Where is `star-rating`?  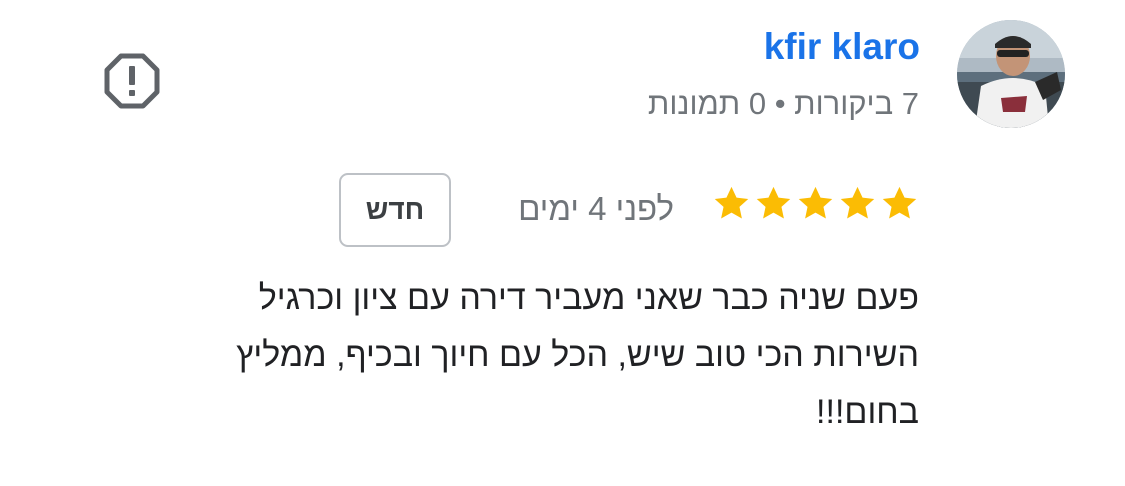 star-rating is located at coordinates (815, 203).